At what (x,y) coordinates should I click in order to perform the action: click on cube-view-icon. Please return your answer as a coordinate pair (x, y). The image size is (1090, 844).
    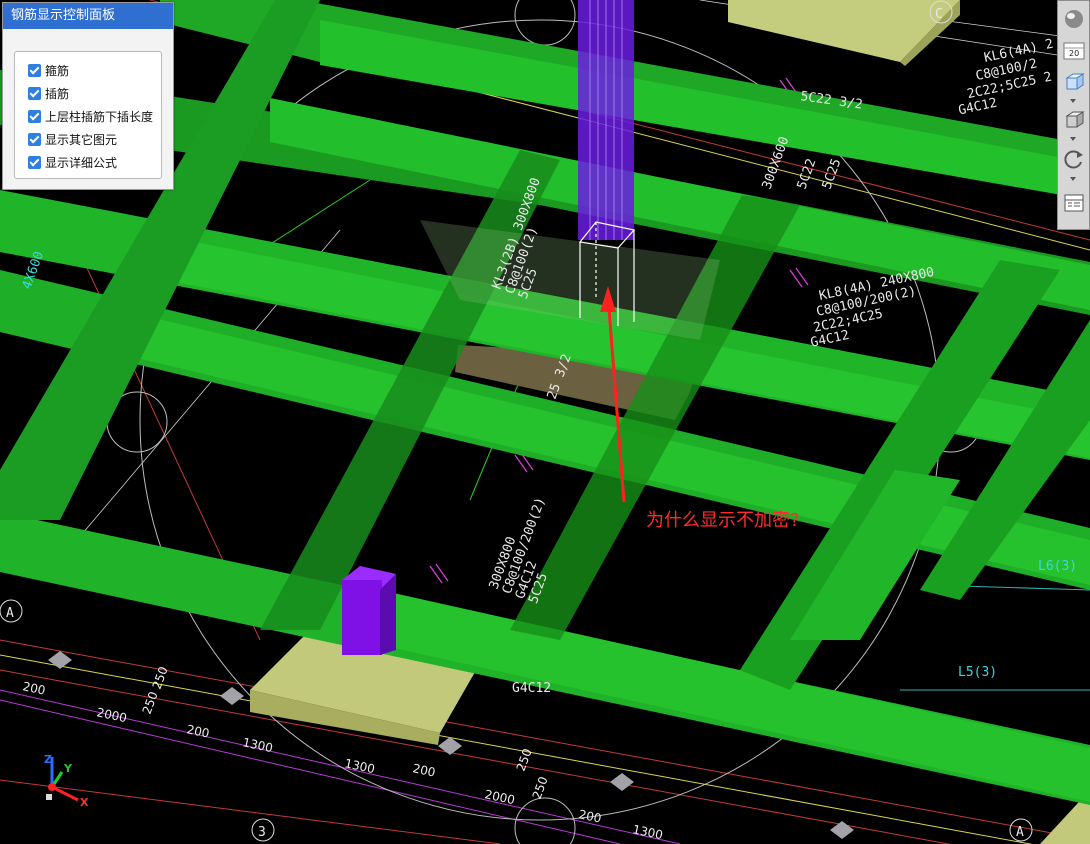
    Looking at the image, I should click on (1074, 81).